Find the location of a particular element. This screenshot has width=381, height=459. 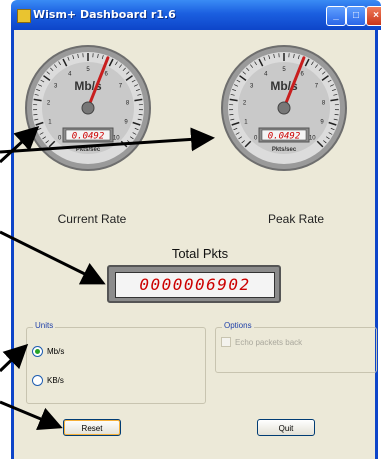

radio-kbps-label: KB/s is located at coordinates (55, 380).